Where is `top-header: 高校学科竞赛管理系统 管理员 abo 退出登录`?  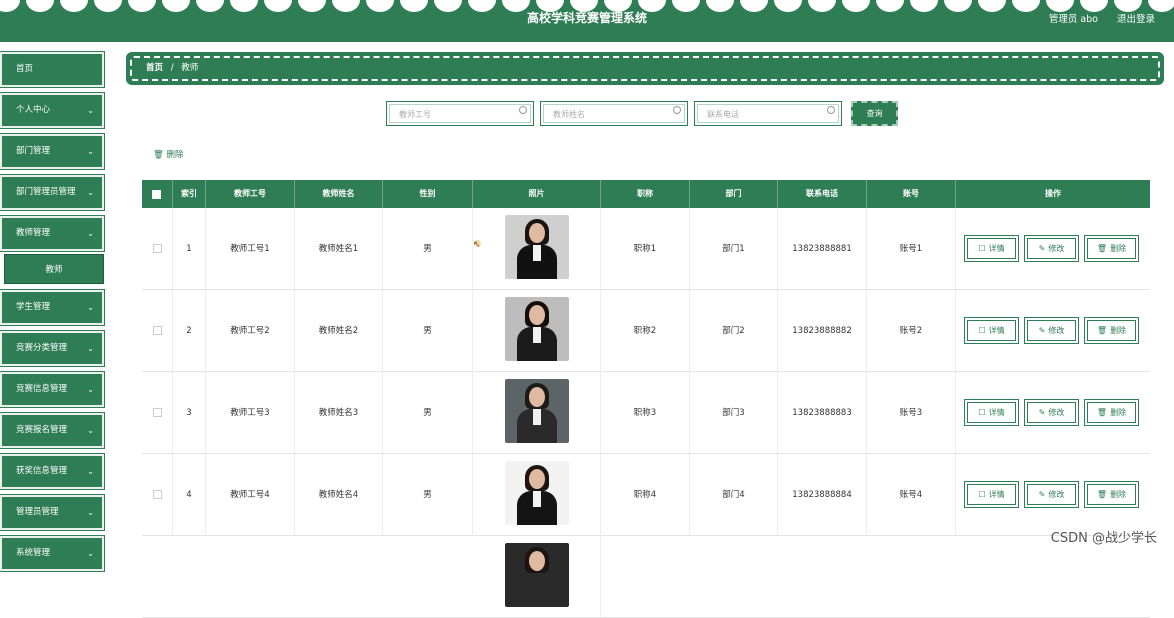
top-header: 高校学科竞赛管理系统 管理员 abo 退出登录 is located at coordinates (587, 21).